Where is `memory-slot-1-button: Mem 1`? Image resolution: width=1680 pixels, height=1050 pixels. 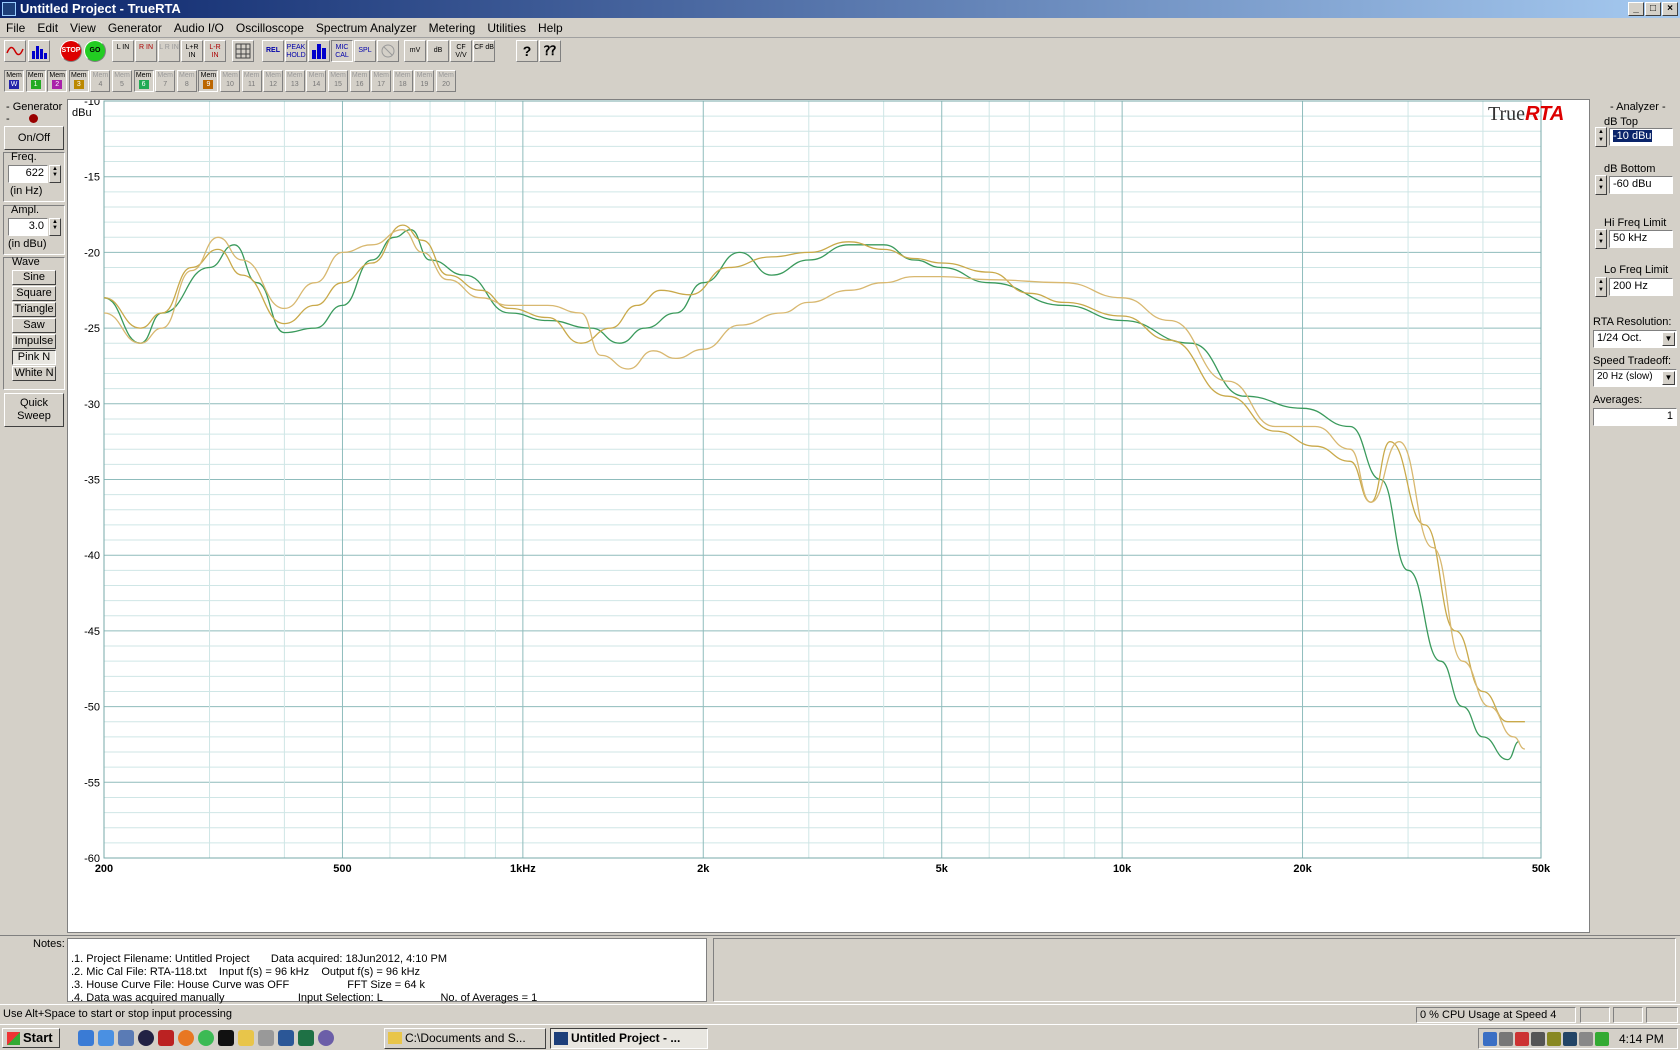
memory-slot-1-button: Mem 1 is located at coordinates (35, 81).